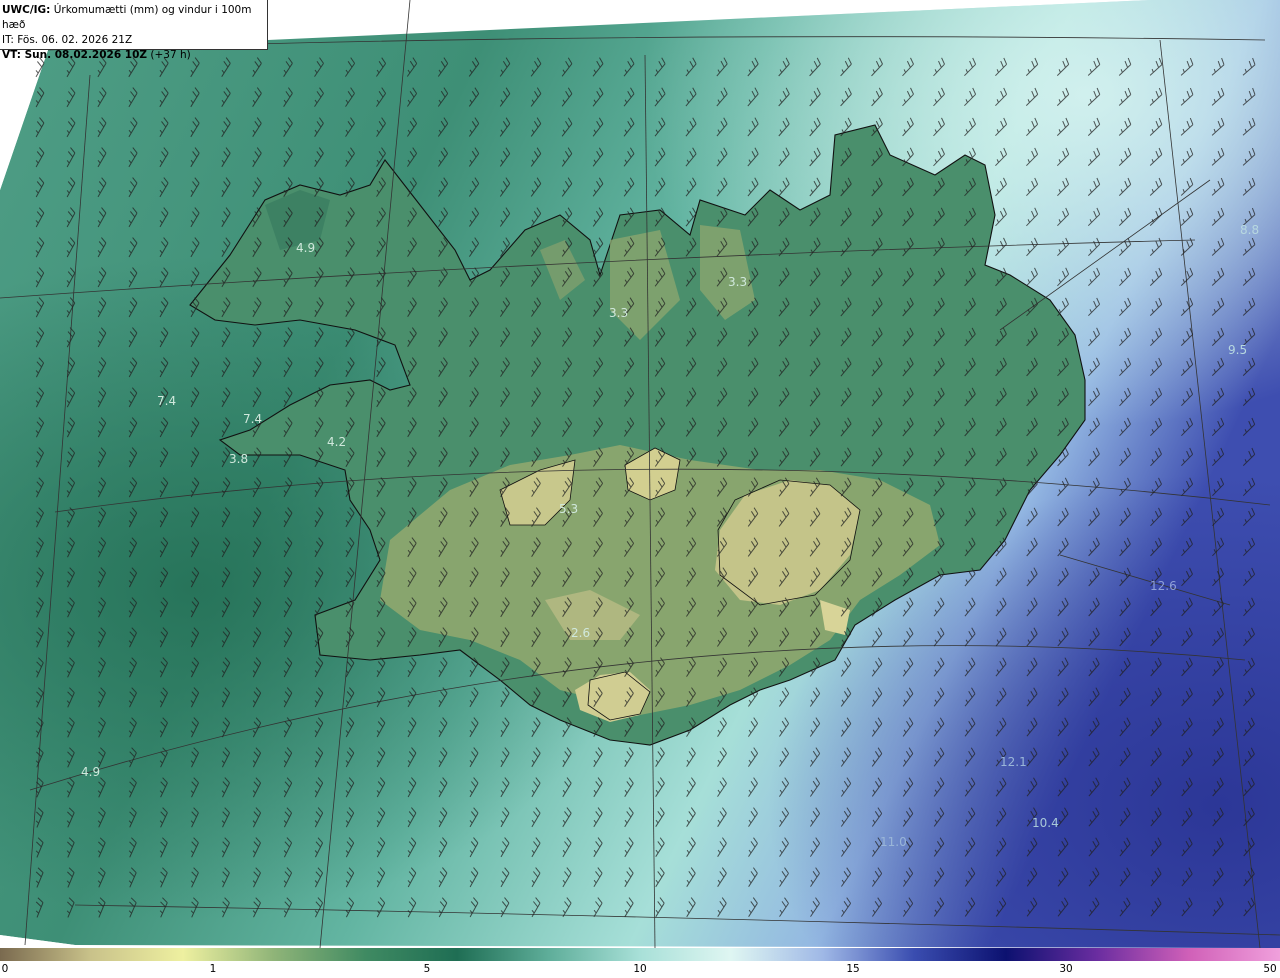 The image size is (1280, 978). What do you see at coordinates (1163, 586) in the screenshot?
I see `map-value-label: 12.6` at bounding box center [1163, 586].